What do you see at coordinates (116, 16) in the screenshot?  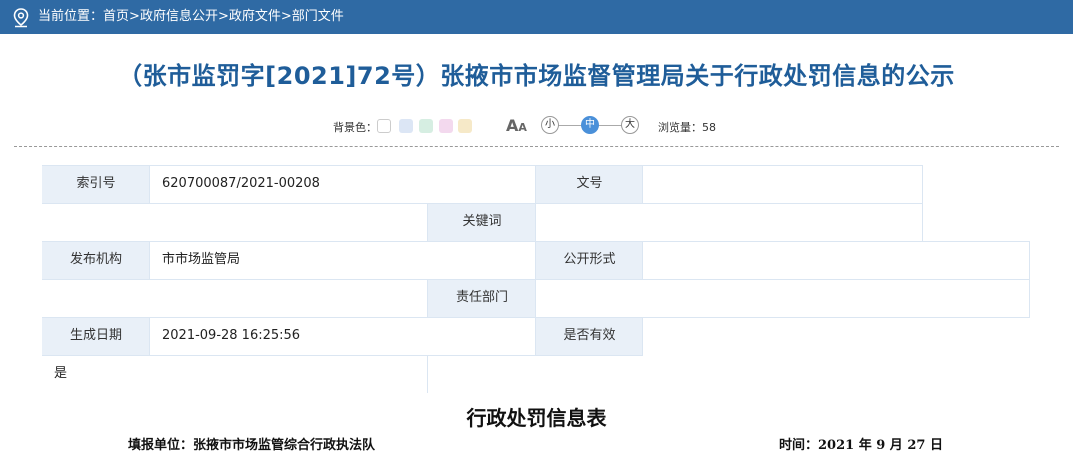 I see `breadcrumb-home: 首页` at bounding box center [116, 16].